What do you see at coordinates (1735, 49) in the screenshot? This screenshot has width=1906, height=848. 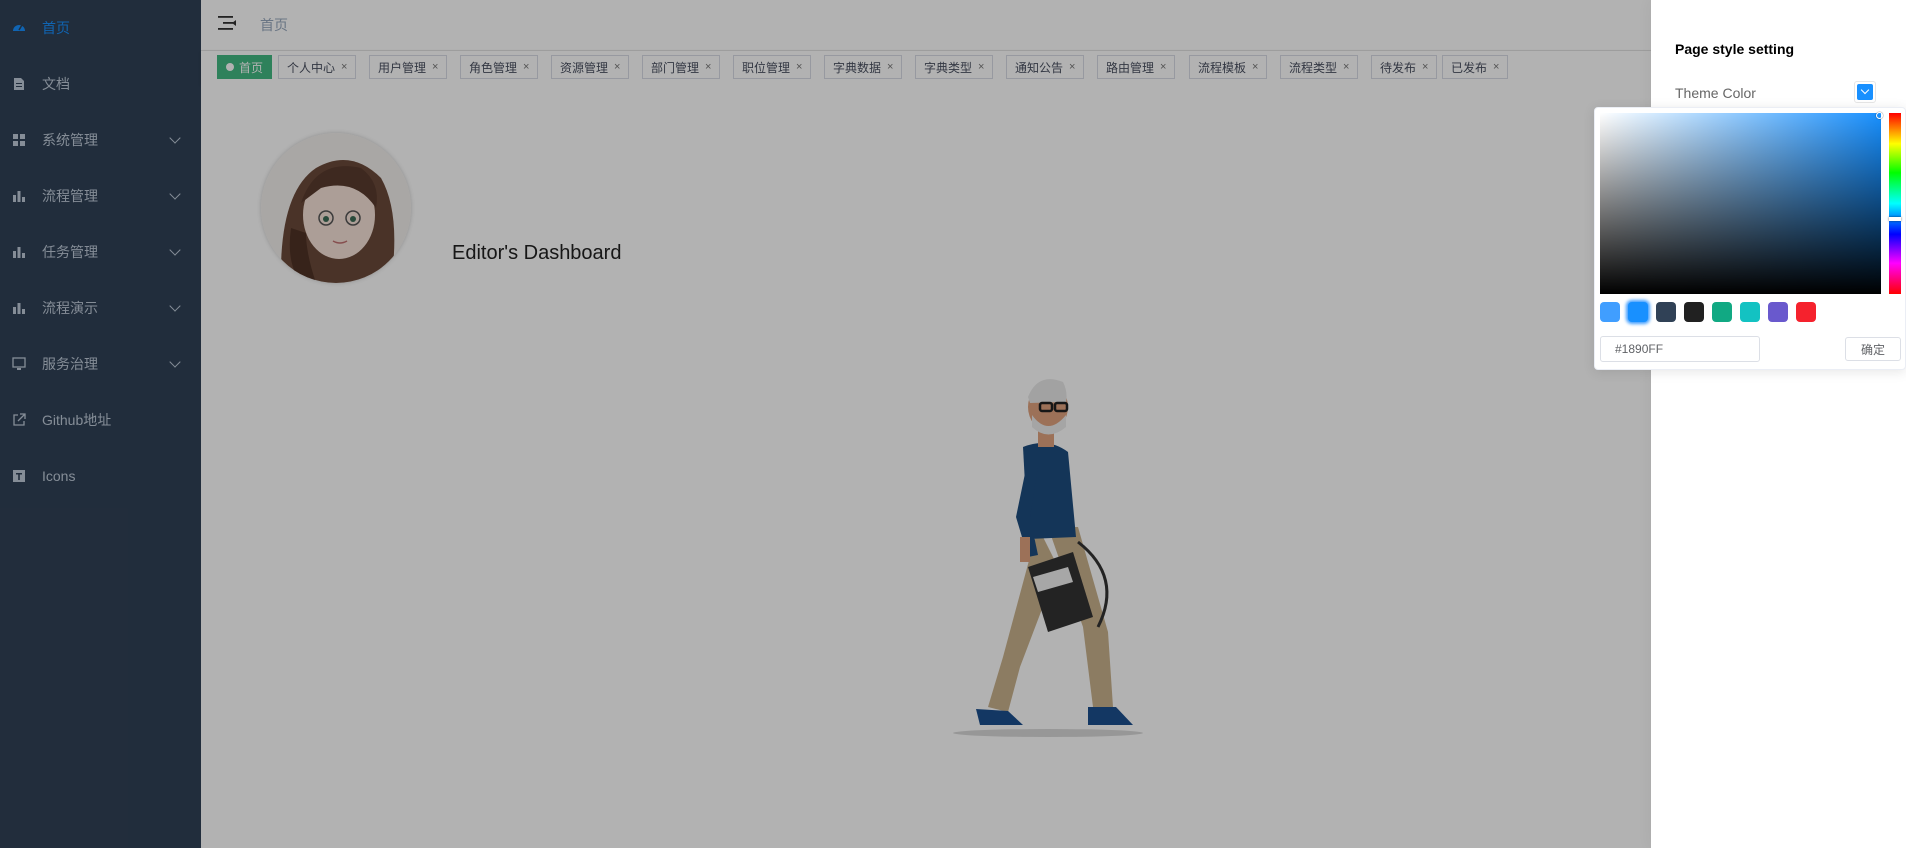 I see `settings-title: Page style setting` at bounding box center [1735, 49].